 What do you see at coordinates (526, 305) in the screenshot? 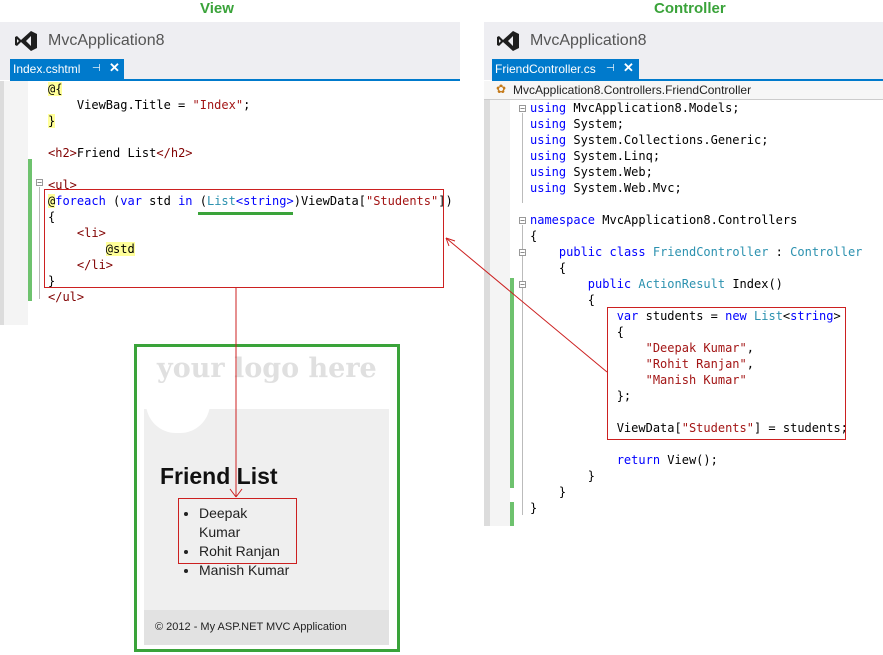
I see `controller-to-view-arrow` at bounding box center [526, 305].